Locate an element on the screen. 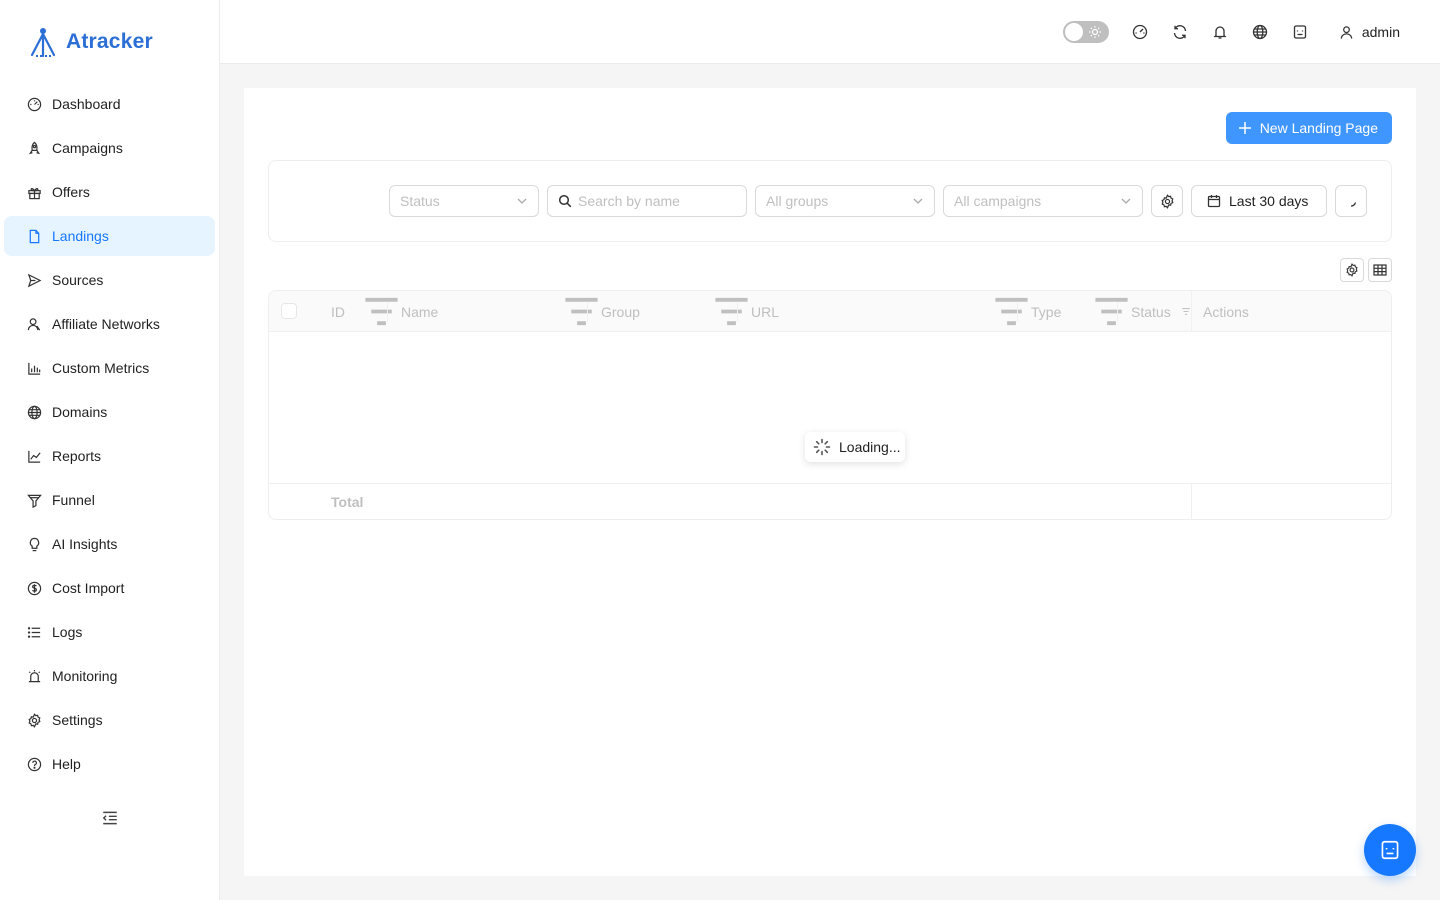  refresh-icon is located at coordinates (1180, 32).